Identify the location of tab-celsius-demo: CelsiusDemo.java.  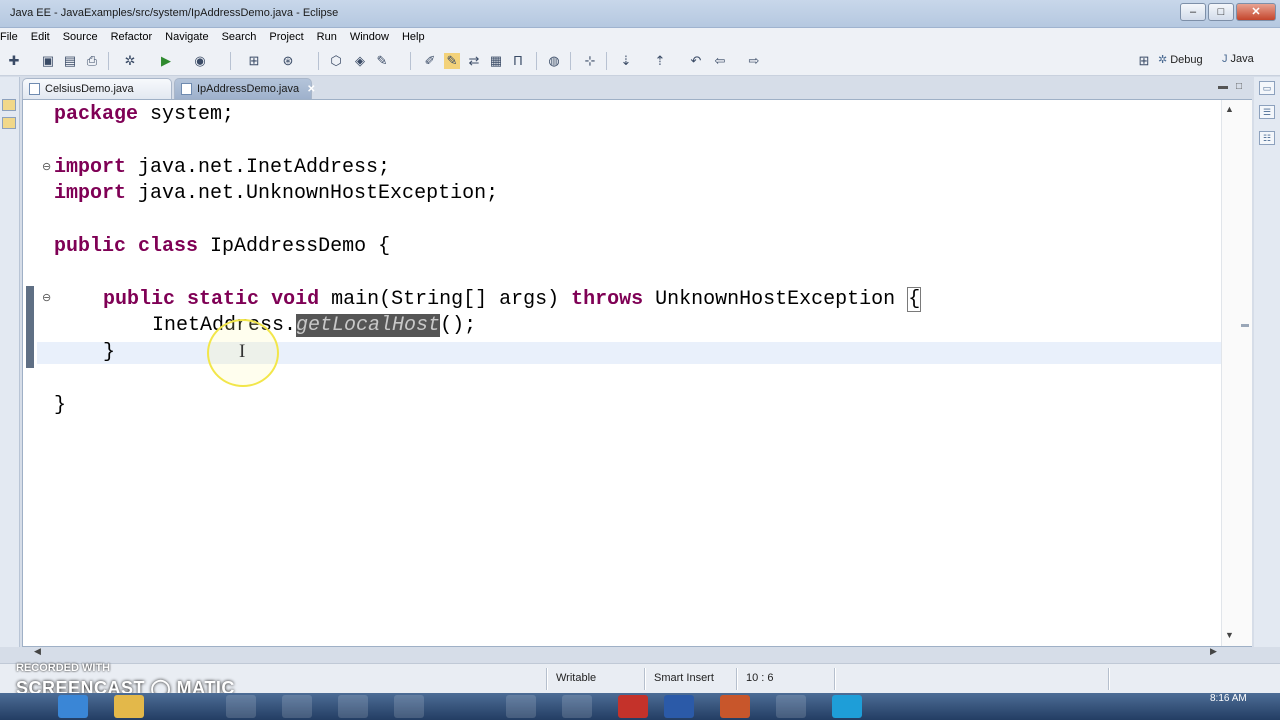
(97, 88).